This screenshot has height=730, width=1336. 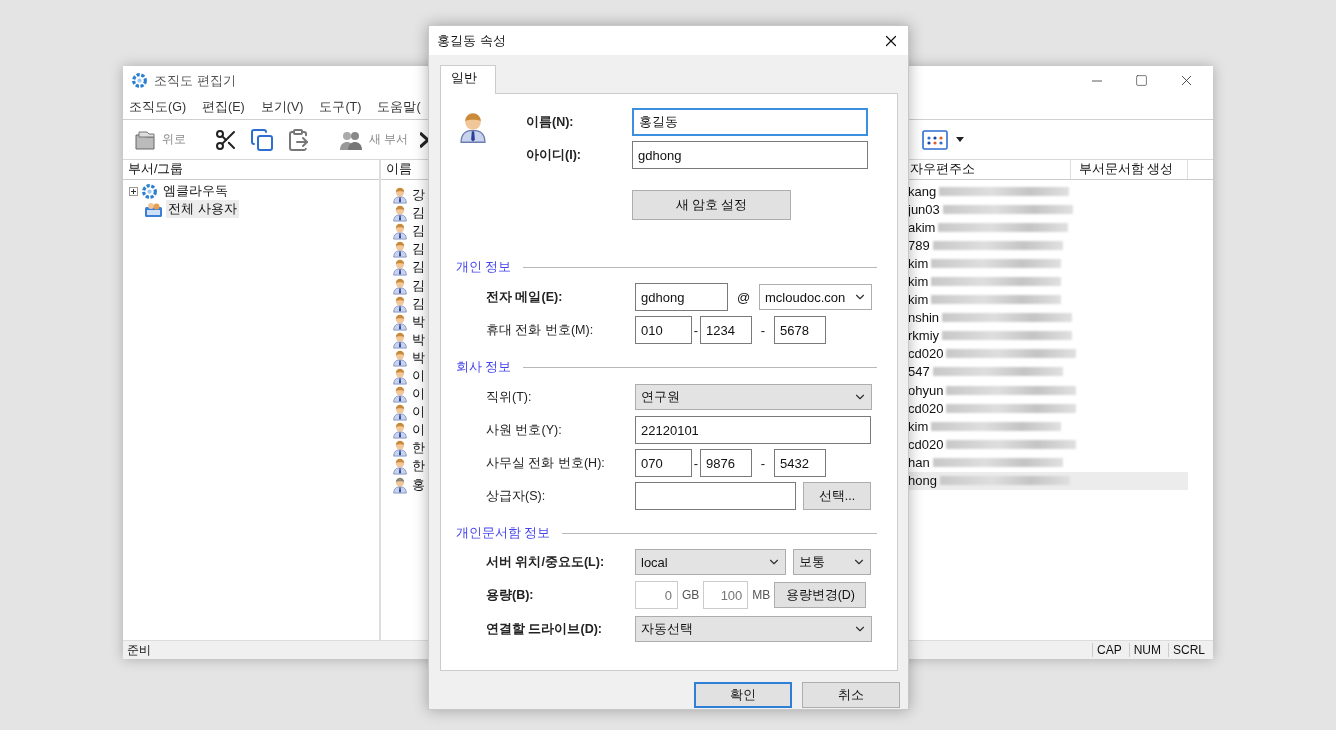 I want to click on grid-view-icon, so click(x=935, y=139).